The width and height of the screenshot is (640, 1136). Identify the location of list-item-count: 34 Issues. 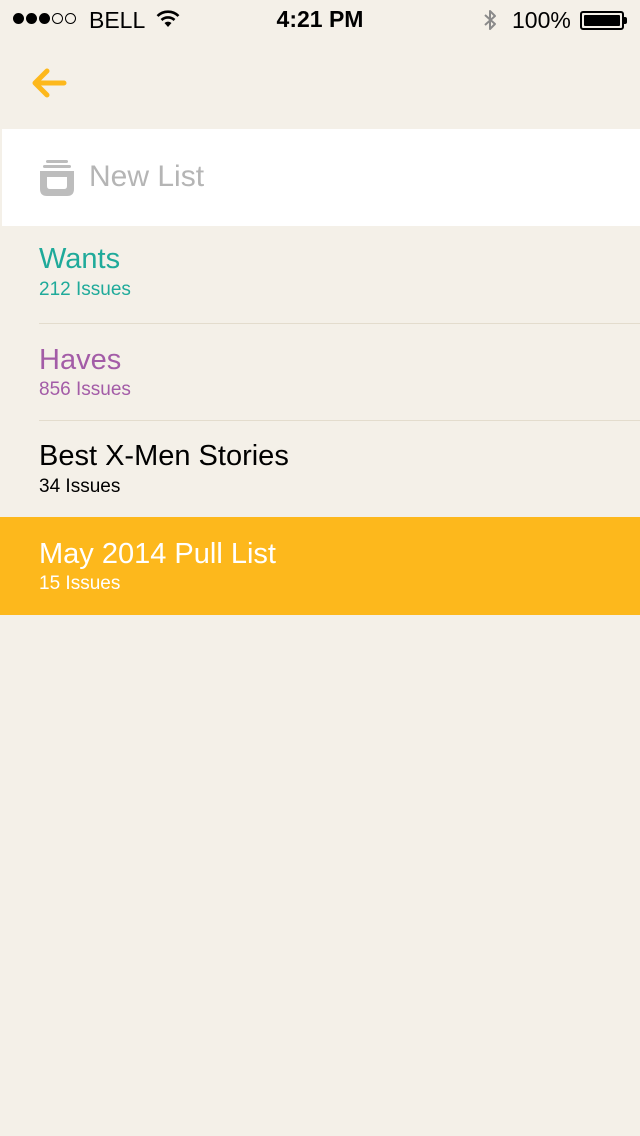
(80, 486).